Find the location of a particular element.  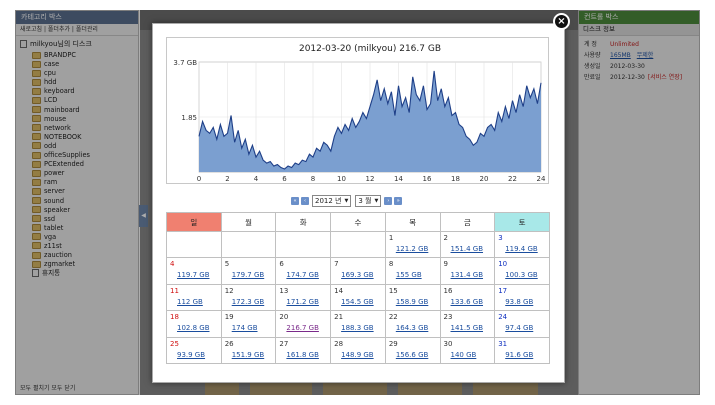

x-tick-label: 14 is located at coordinates (398, 179).